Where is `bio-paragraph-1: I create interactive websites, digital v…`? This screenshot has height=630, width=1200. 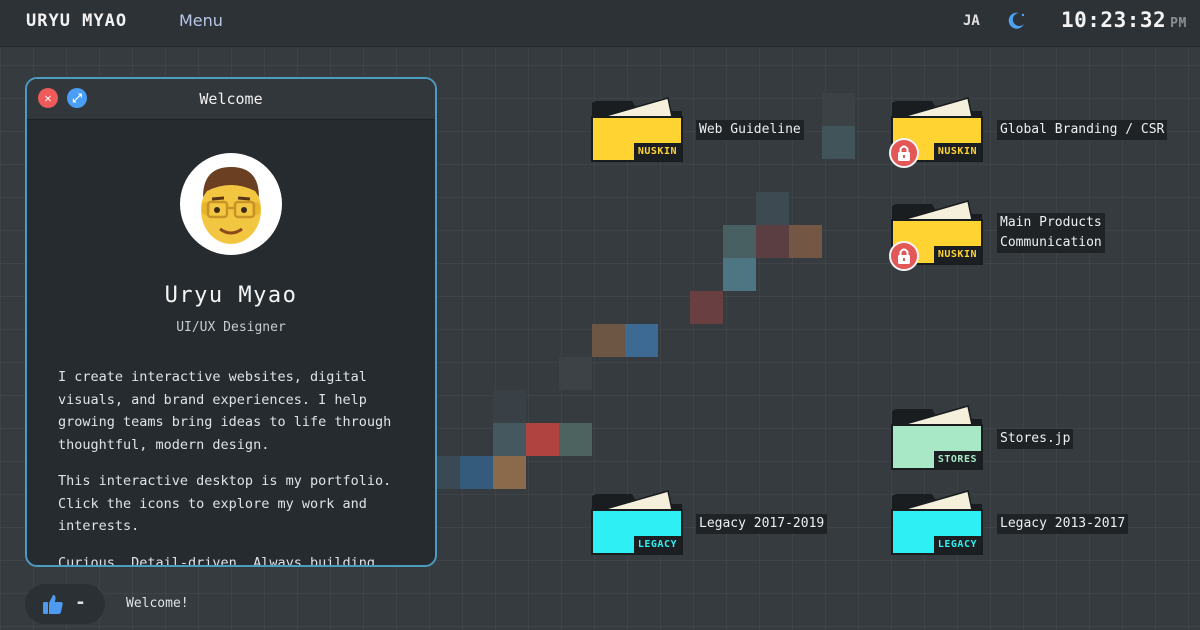 bio-paragraph-1: I create interactive websites, digital v… is located at coordinates (225, 411).